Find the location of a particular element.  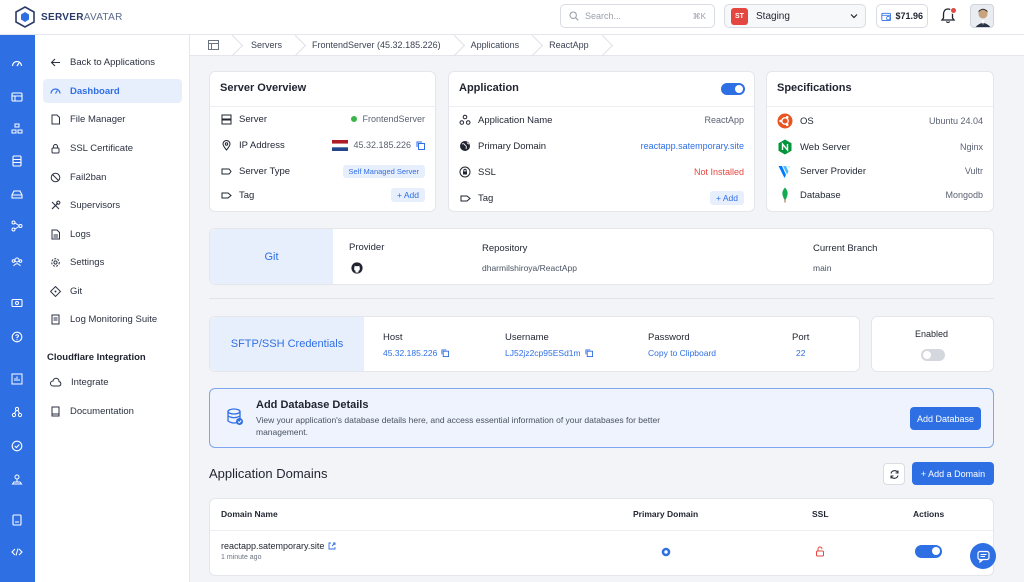

search-input: Search... ⌘K is located at coordinates (637, 16).